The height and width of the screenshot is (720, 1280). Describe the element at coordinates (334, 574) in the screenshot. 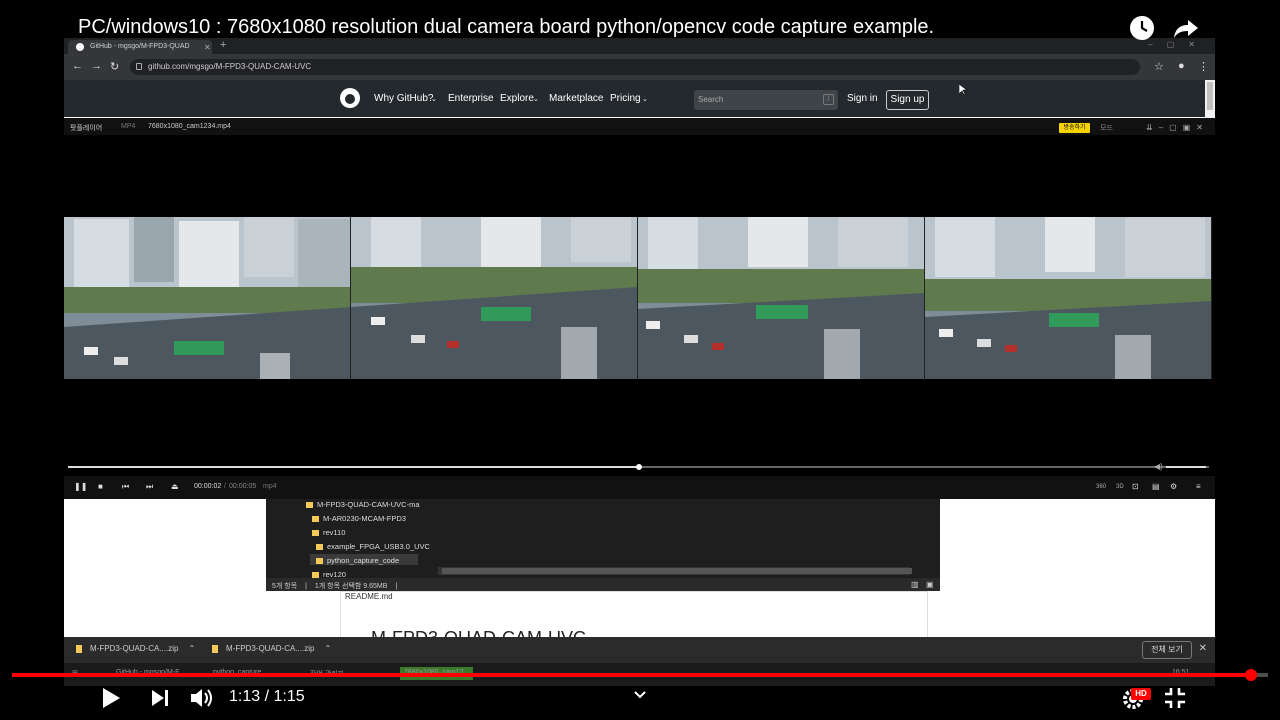

I see `tree-item-label: rev120` at that location.